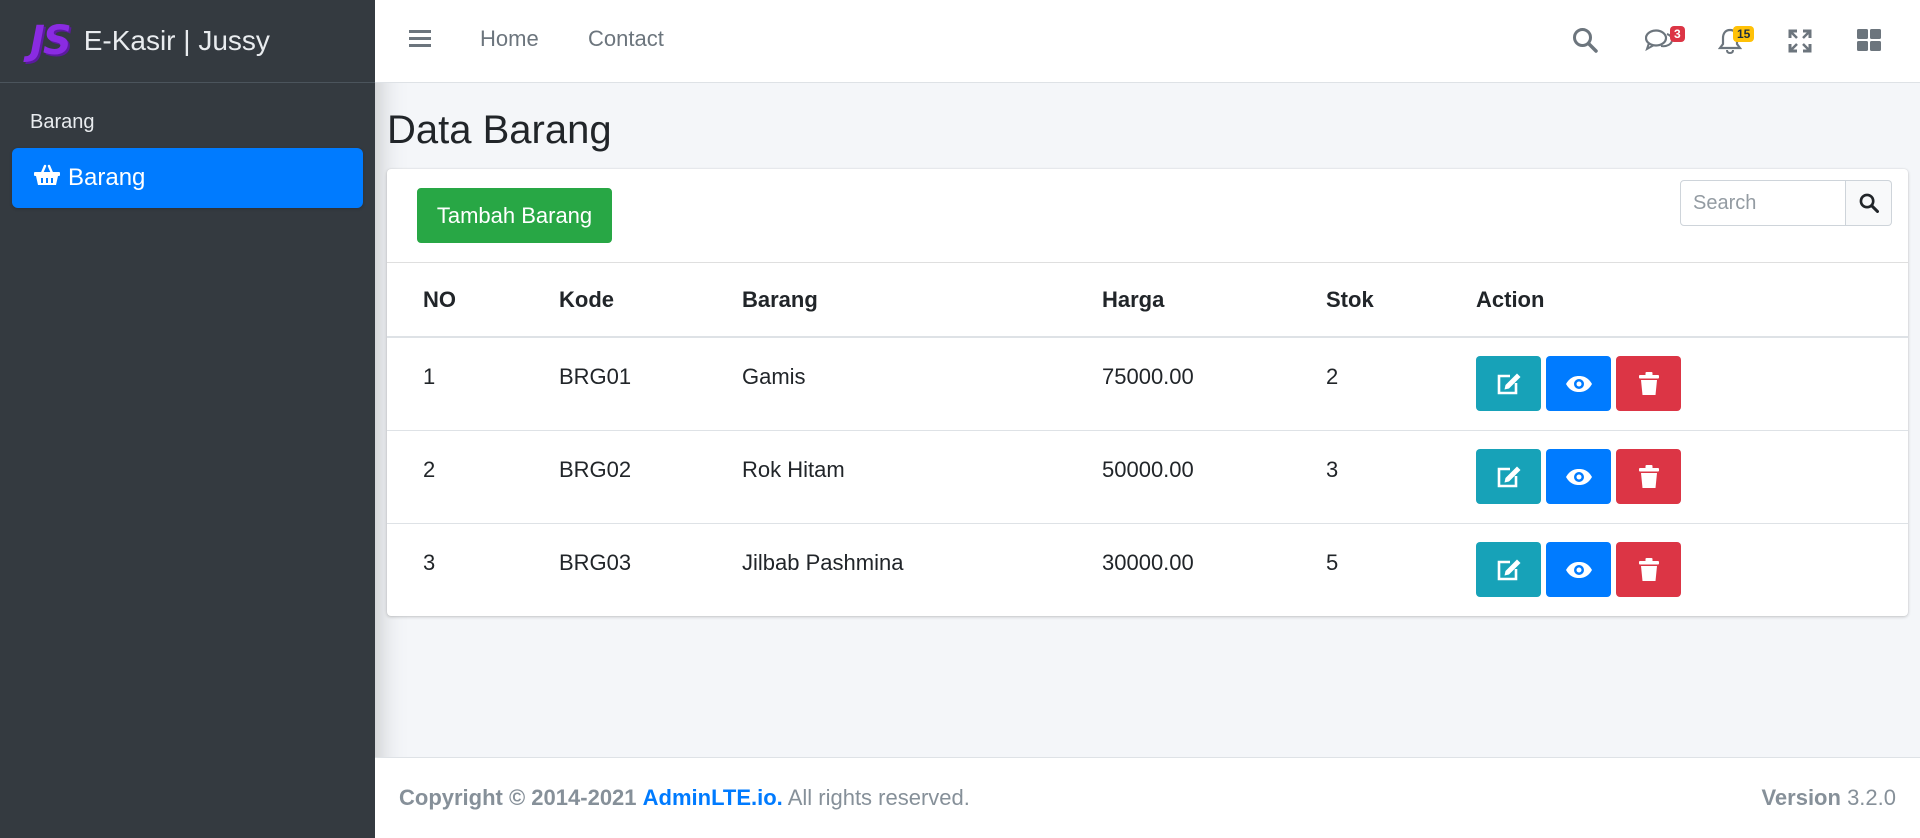  What do you see at coordinates (1147, 41) in the screenshot?
I see `top-navbar: Home Contact 3 15` at bounding box center [1147, 41].